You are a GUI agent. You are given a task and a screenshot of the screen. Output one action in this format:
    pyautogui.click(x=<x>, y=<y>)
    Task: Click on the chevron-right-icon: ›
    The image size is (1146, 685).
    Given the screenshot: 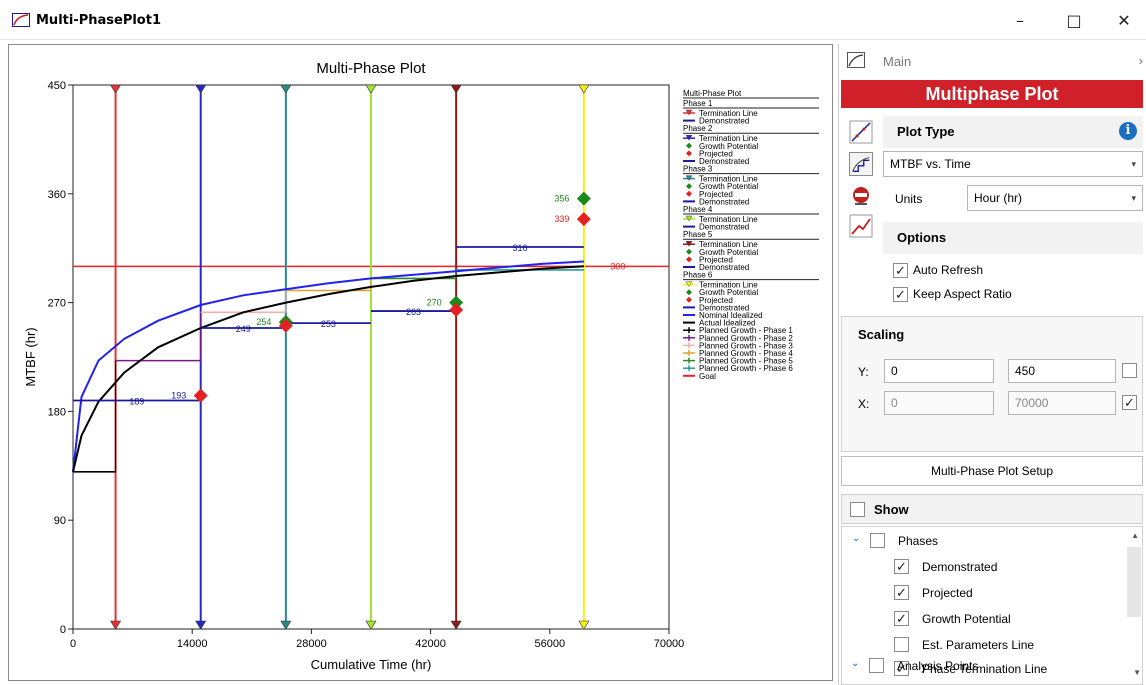 What is the action you would take?
    pyautogui.click(x=1141, y=60)
    